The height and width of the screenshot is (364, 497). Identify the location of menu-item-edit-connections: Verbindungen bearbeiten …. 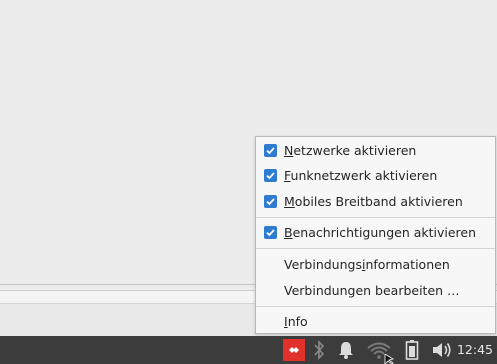
(375, 290).